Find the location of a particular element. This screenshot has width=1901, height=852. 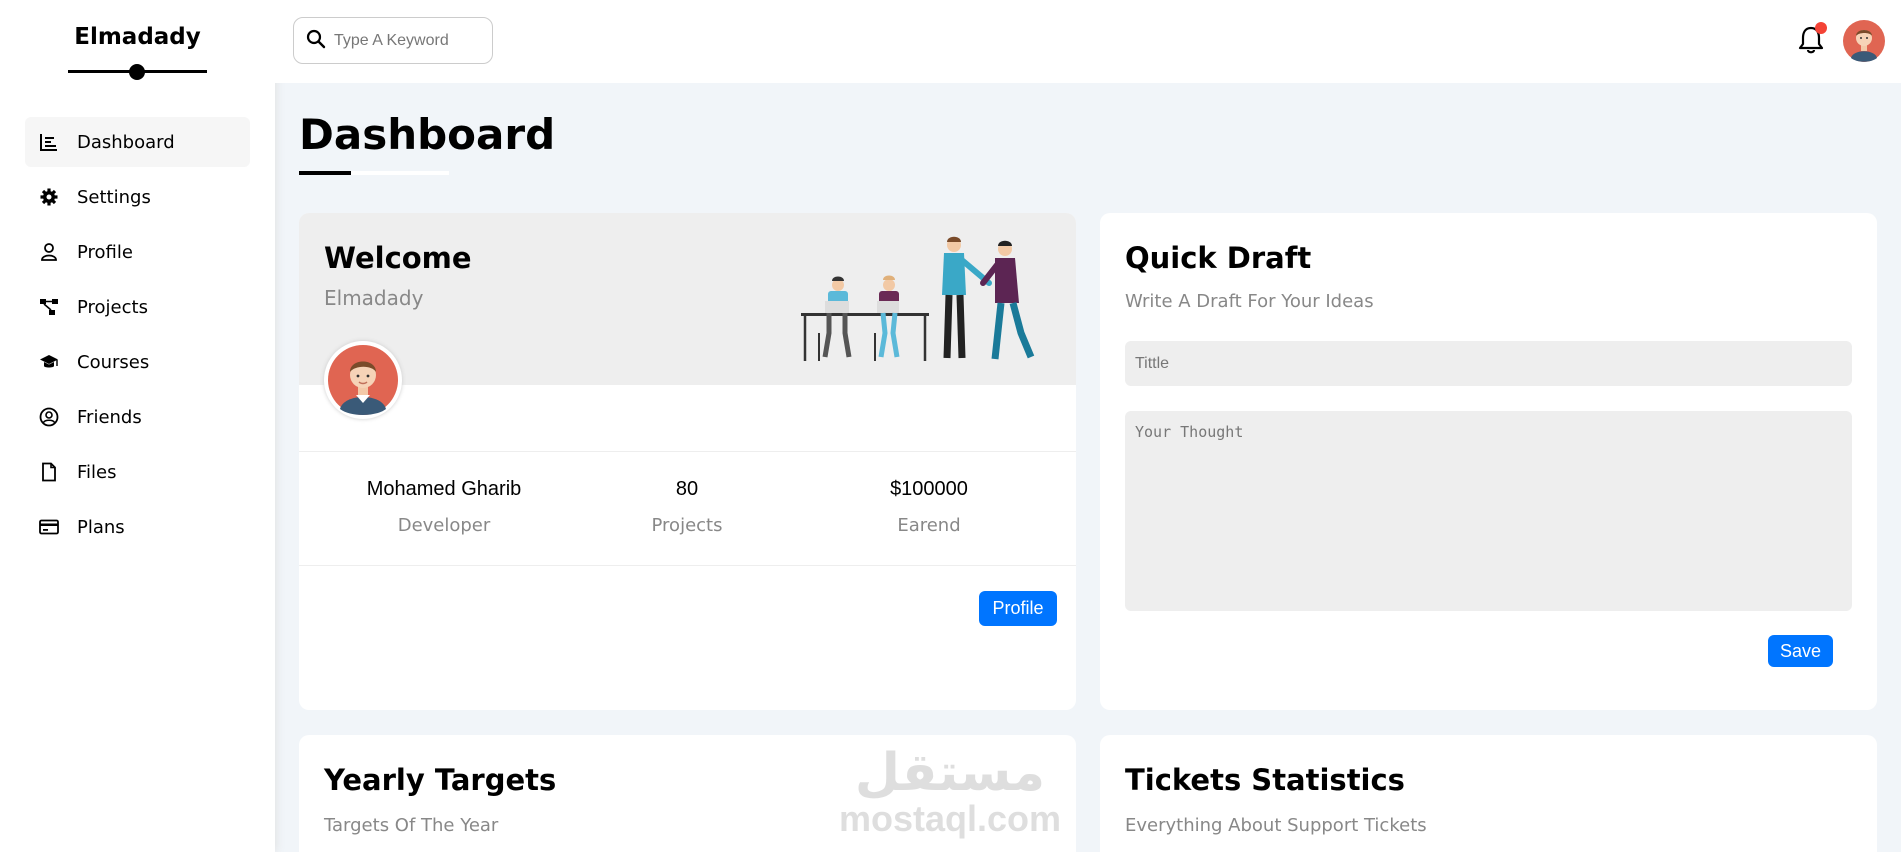

sidebar-item-settings: Settings is located at coordinates (137, 197).